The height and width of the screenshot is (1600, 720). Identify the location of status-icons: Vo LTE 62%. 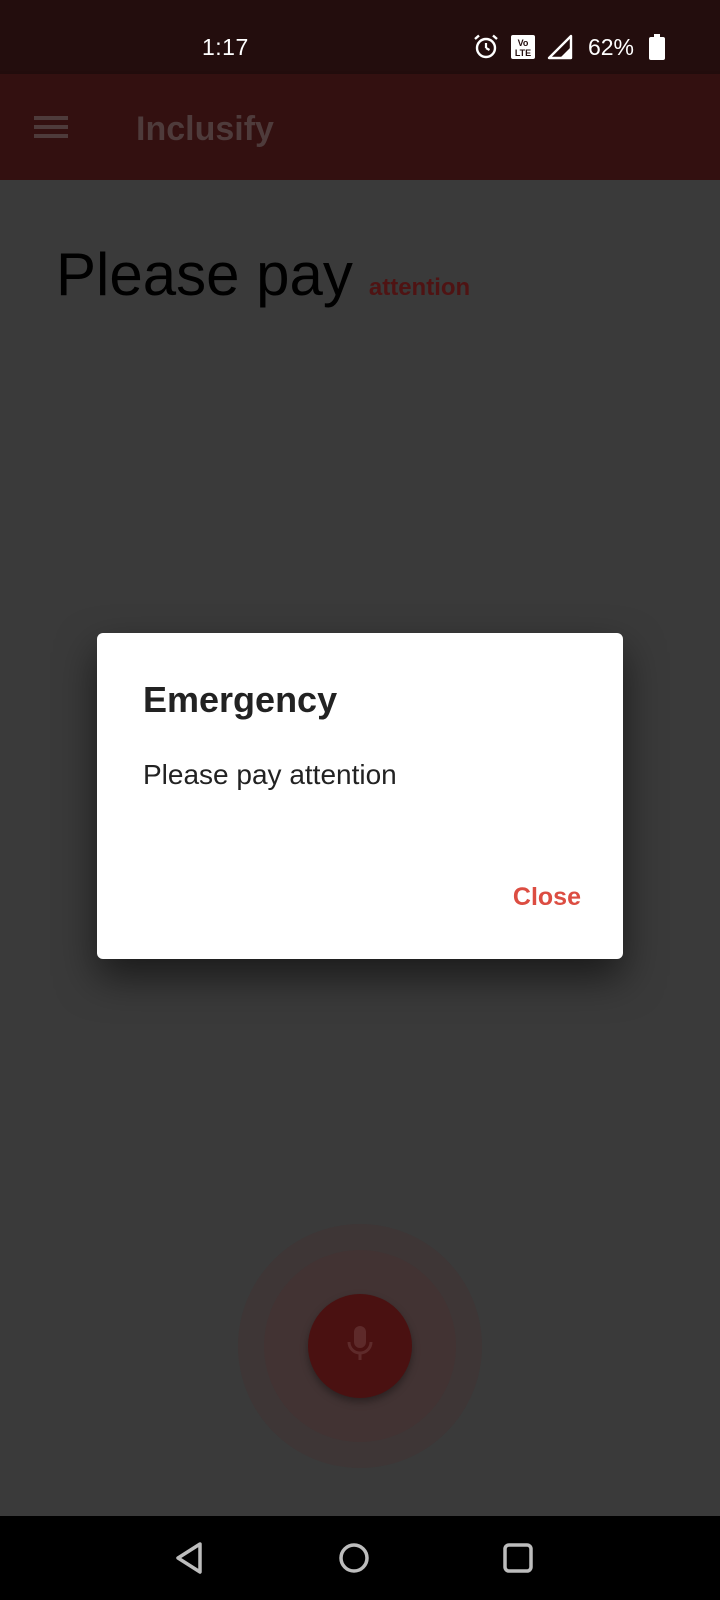
(569, 47).